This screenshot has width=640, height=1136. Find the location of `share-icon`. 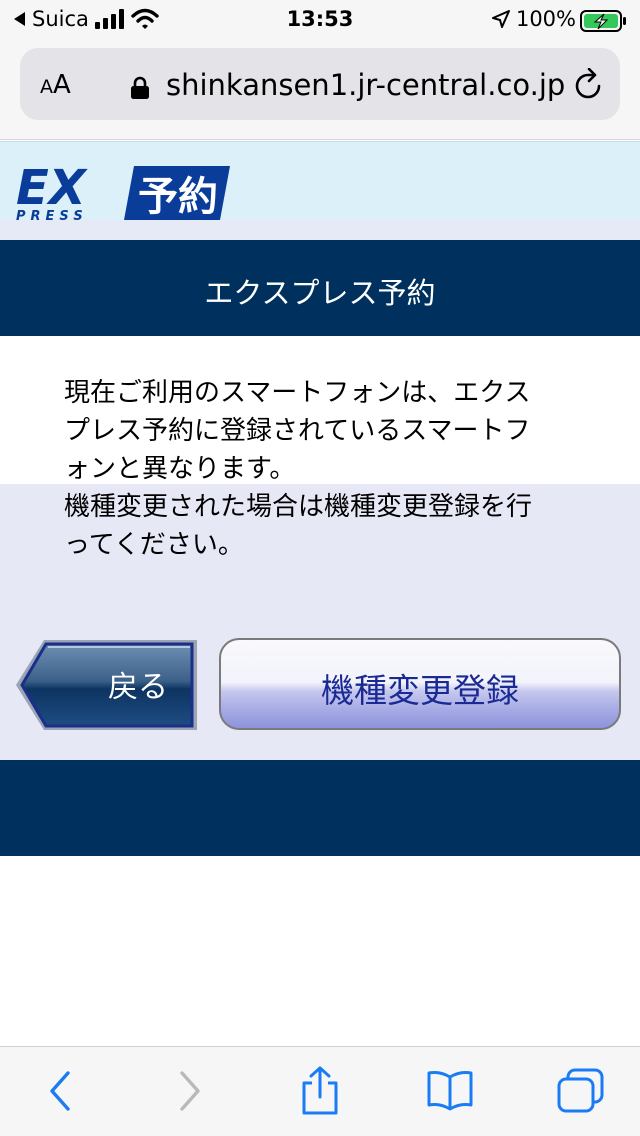

share-icon is located at coordinates (320, 1091).